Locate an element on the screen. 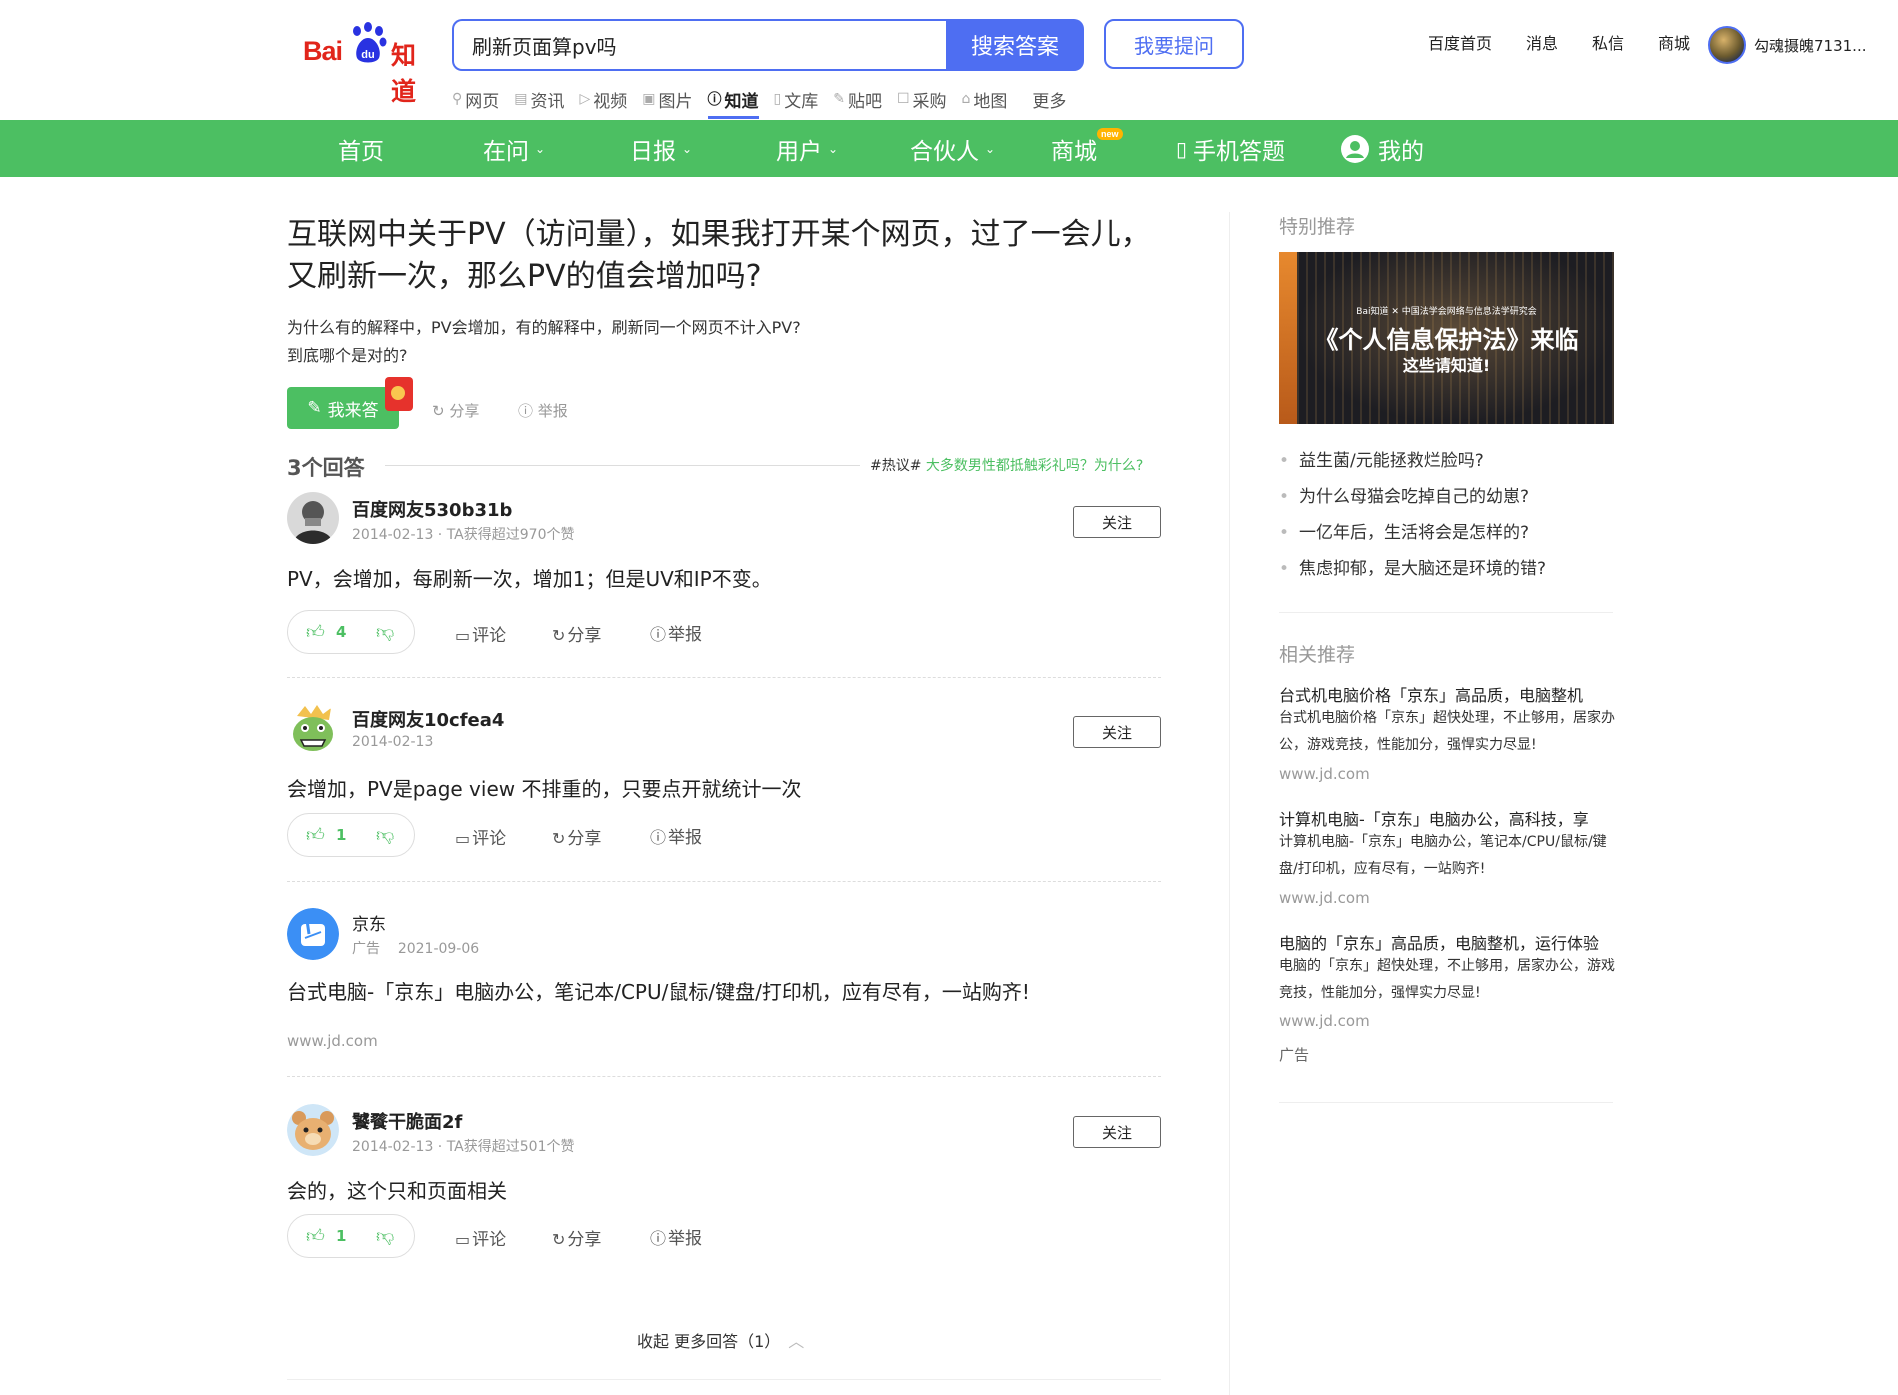 Image resolution: width=1898 pixels, height=1395 pixels. recommend-item: • 焦虑抑郁，是大脑还是环境的错? is located at coordinates (1412, 566).